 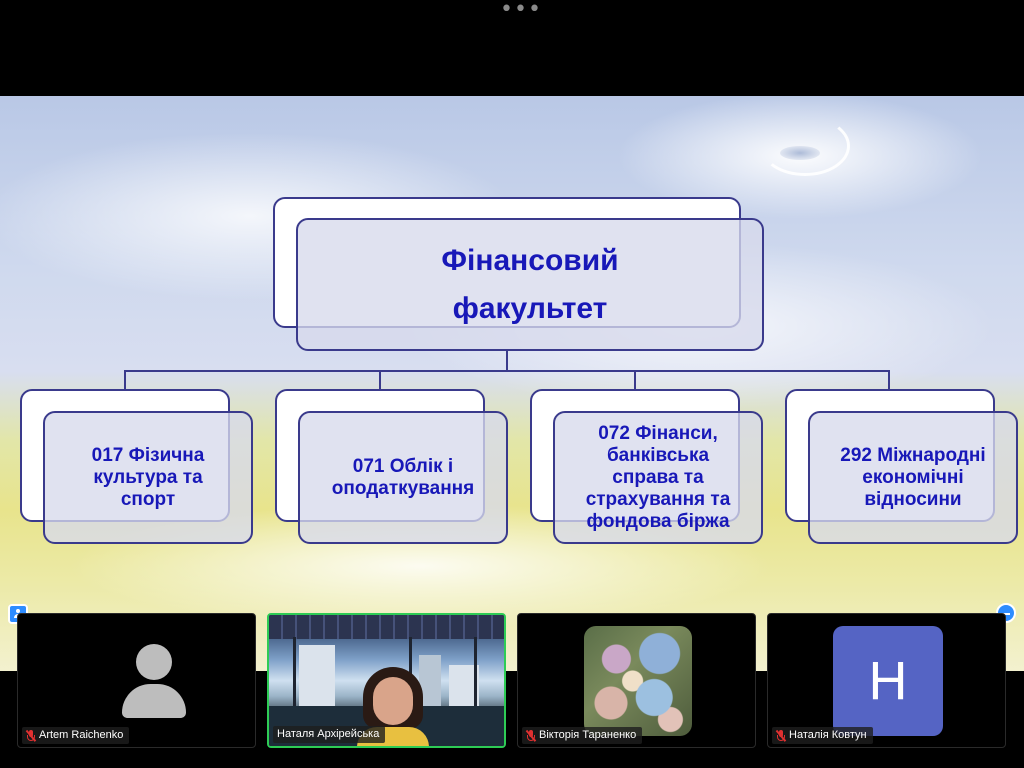 I want to click on participant-tile-active-speaker: Наталя Архірейська, so click(x=386, y=680).